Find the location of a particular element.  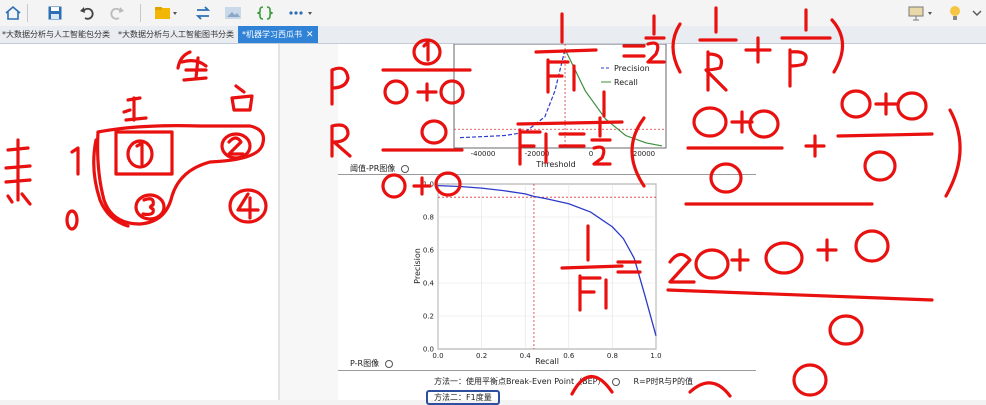

tab-machine-learning: *机器学习西瓜书 ✕ is located at coordinates (278, 34).